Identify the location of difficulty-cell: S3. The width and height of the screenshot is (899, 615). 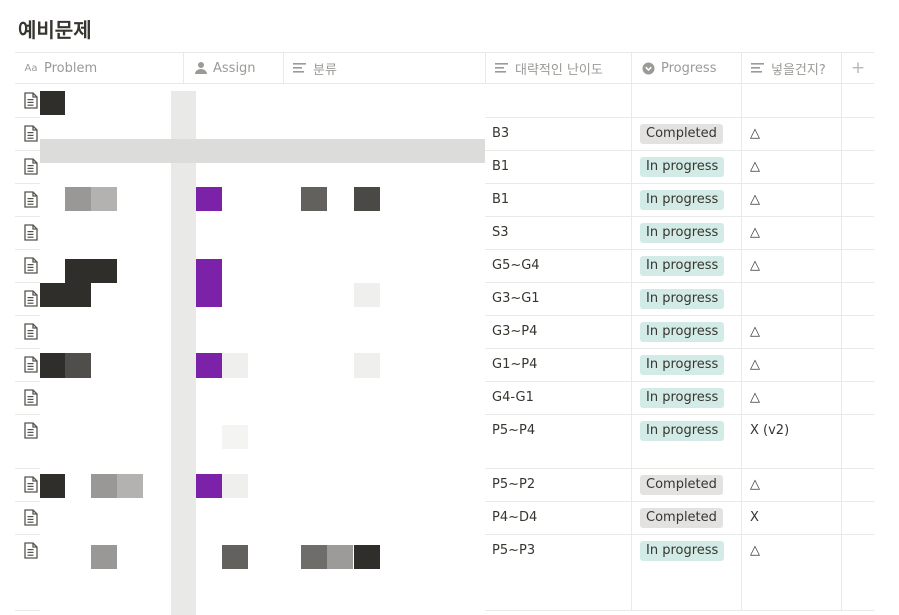
(500, 232).